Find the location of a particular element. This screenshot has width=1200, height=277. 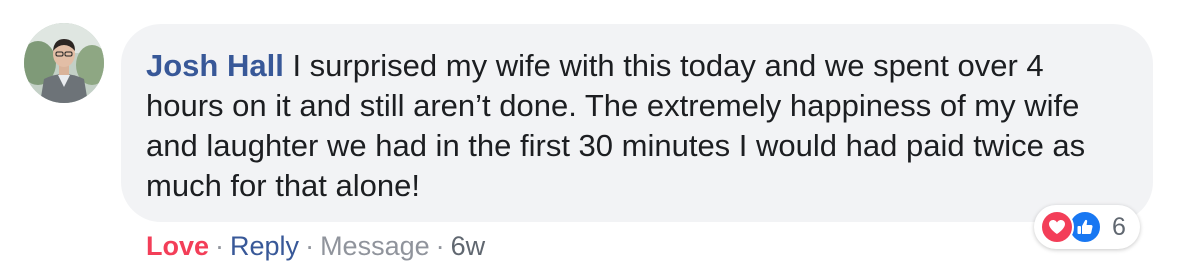

reaction-count: 6 is located at coordinates (1119, 226).